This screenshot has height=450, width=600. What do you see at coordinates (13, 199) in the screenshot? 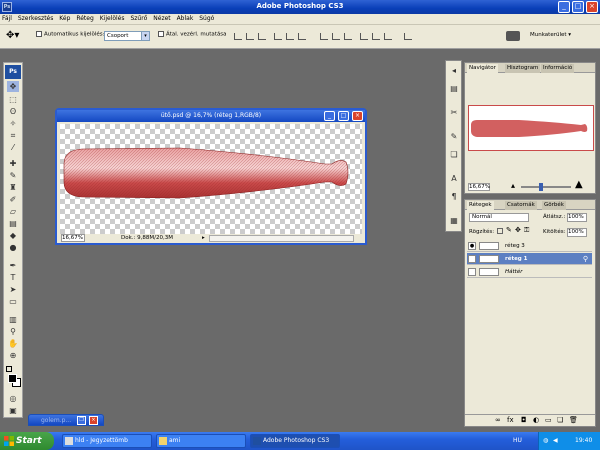
I see `history-brush-tool-icon: ✐` at bounding box center [13, 199].